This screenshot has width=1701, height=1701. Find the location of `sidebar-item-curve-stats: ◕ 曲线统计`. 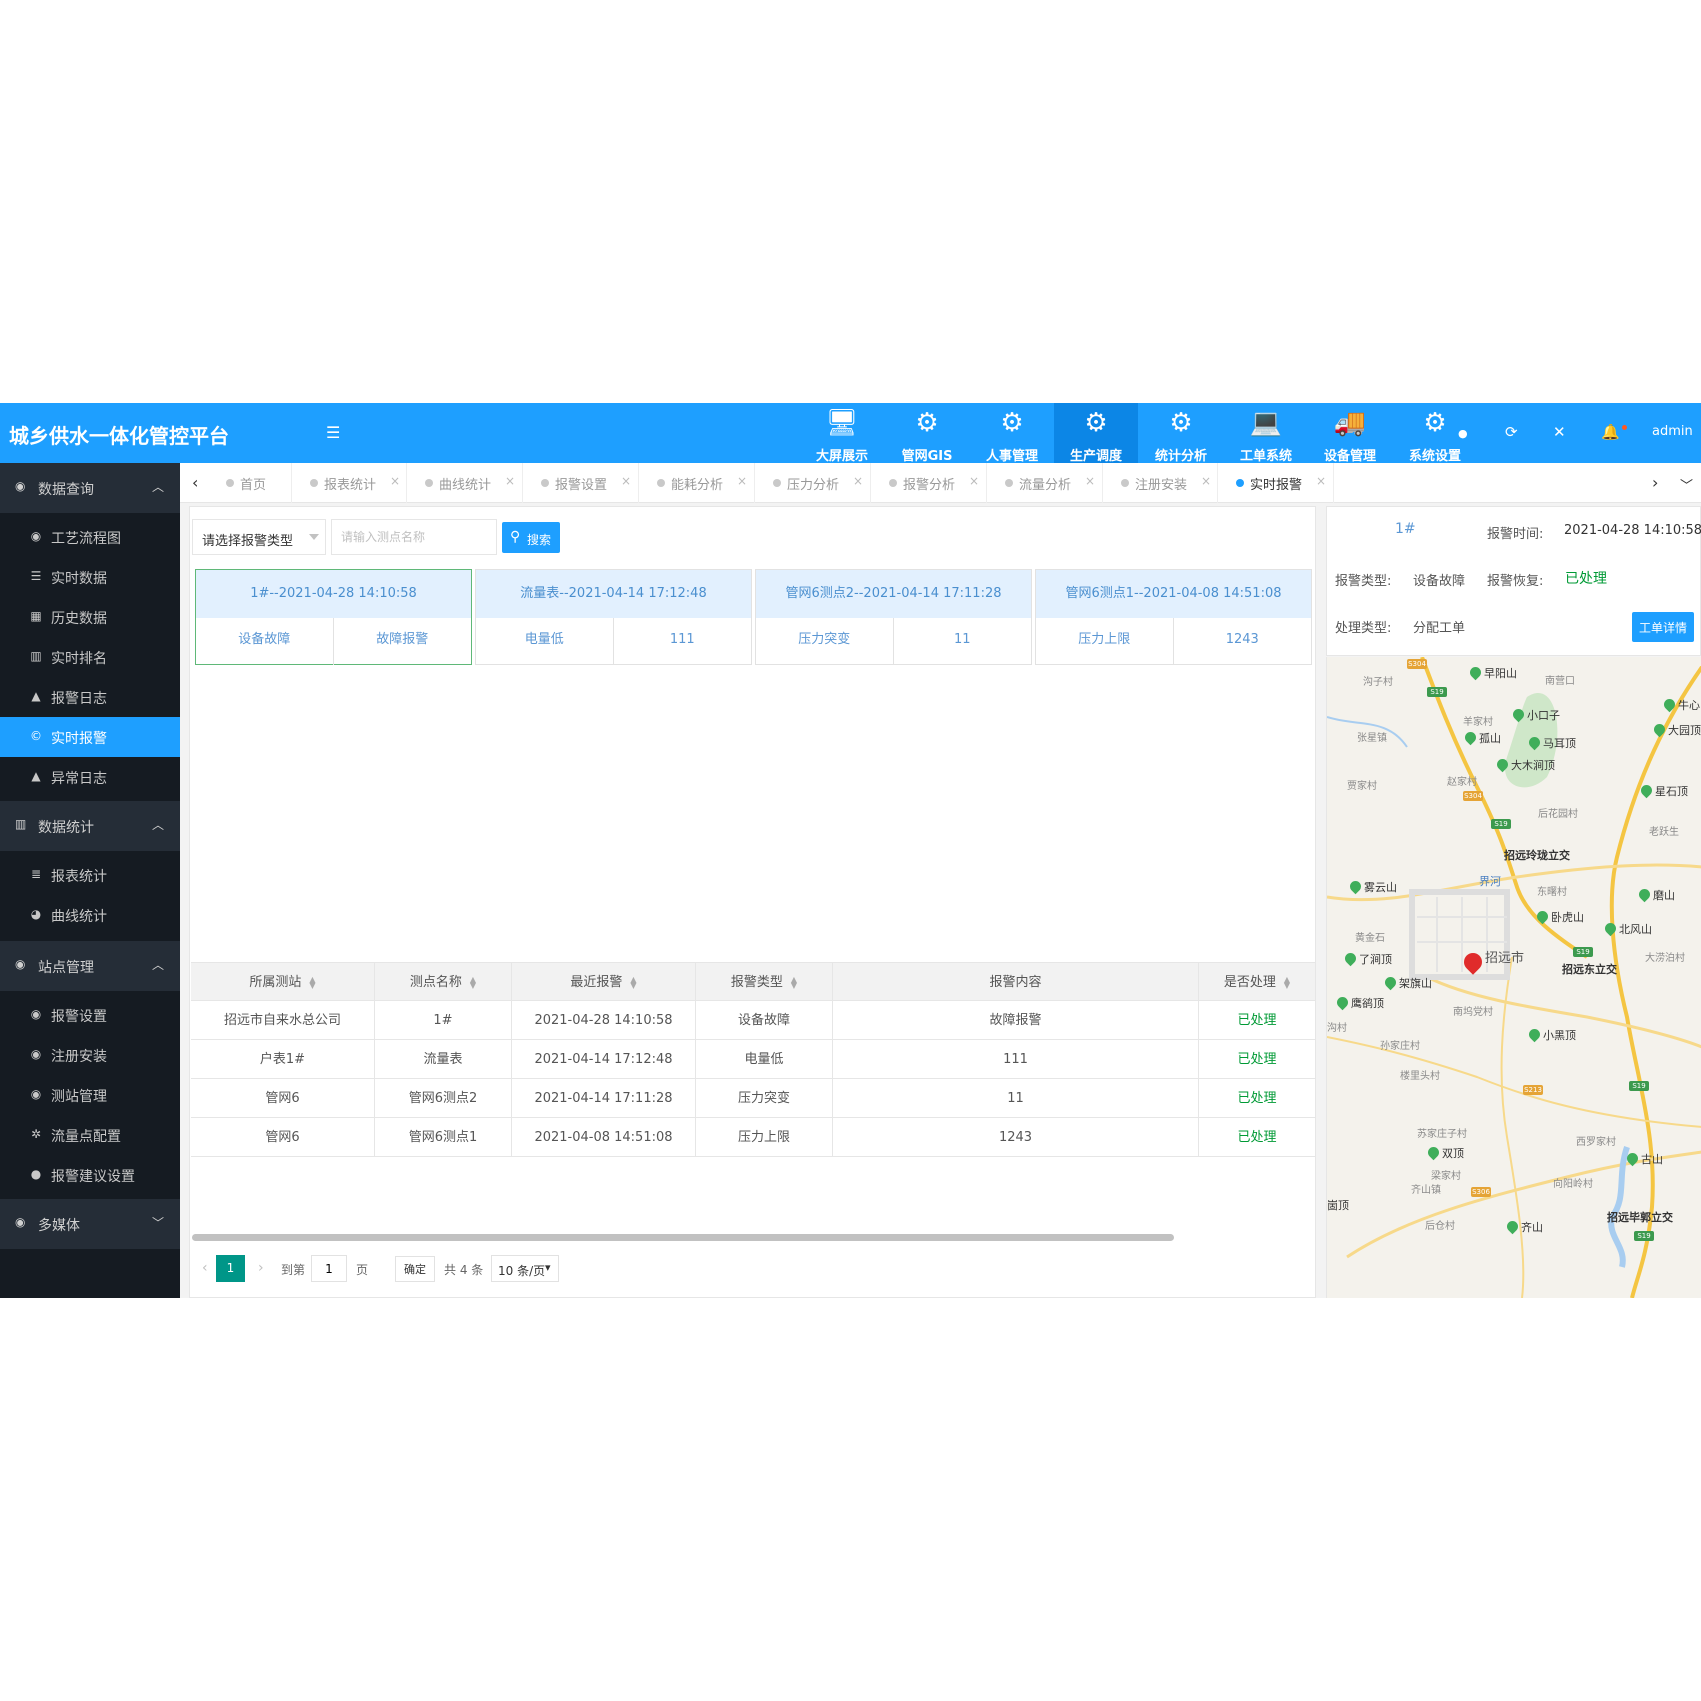

sidebar-item-curve-stats: ◕ 曲线统计 is located at coordinates (90, 915).